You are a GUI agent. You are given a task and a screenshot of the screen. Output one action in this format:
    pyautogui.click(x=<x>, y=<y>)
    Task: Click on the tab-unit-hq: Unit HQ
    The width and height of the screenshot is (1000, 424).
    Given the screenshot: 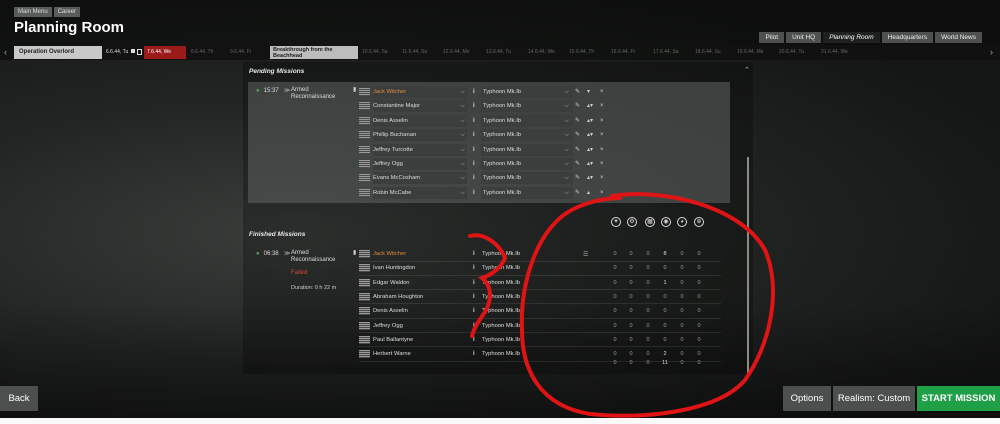 What is the action you would take?
    pyautogui.click(x=804, y=37)
    